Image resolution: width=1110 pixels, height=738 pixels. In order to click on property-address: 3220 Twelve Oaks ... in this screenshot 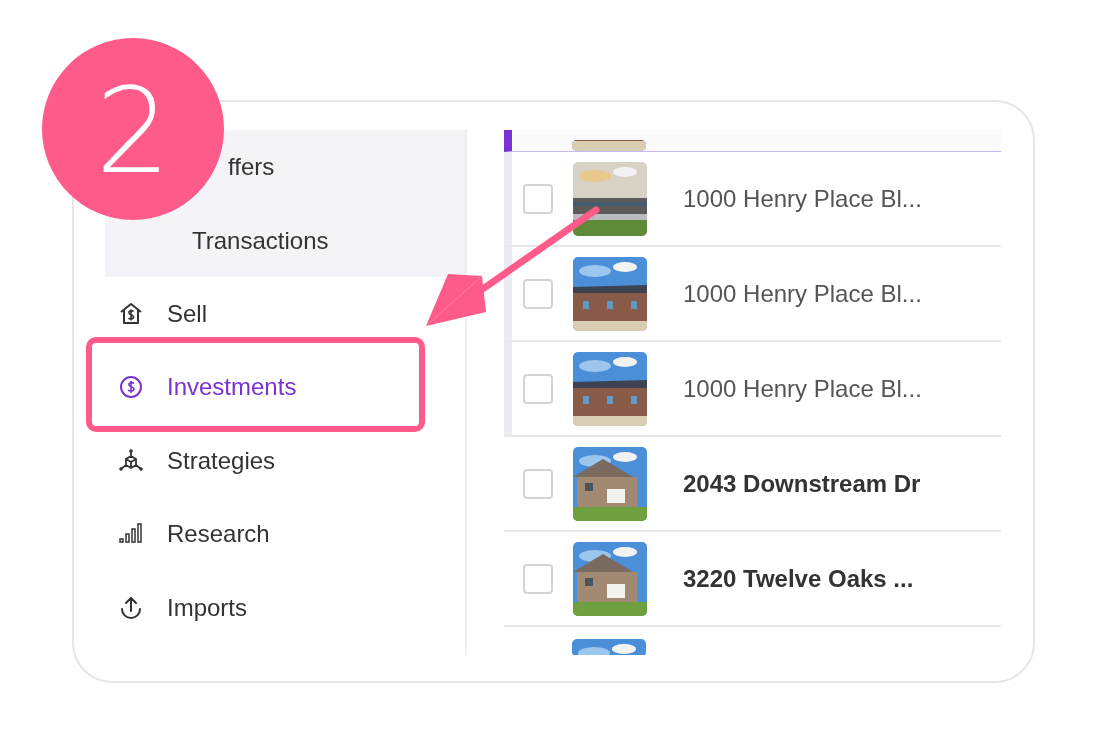, I will do `click(798, 578)`.